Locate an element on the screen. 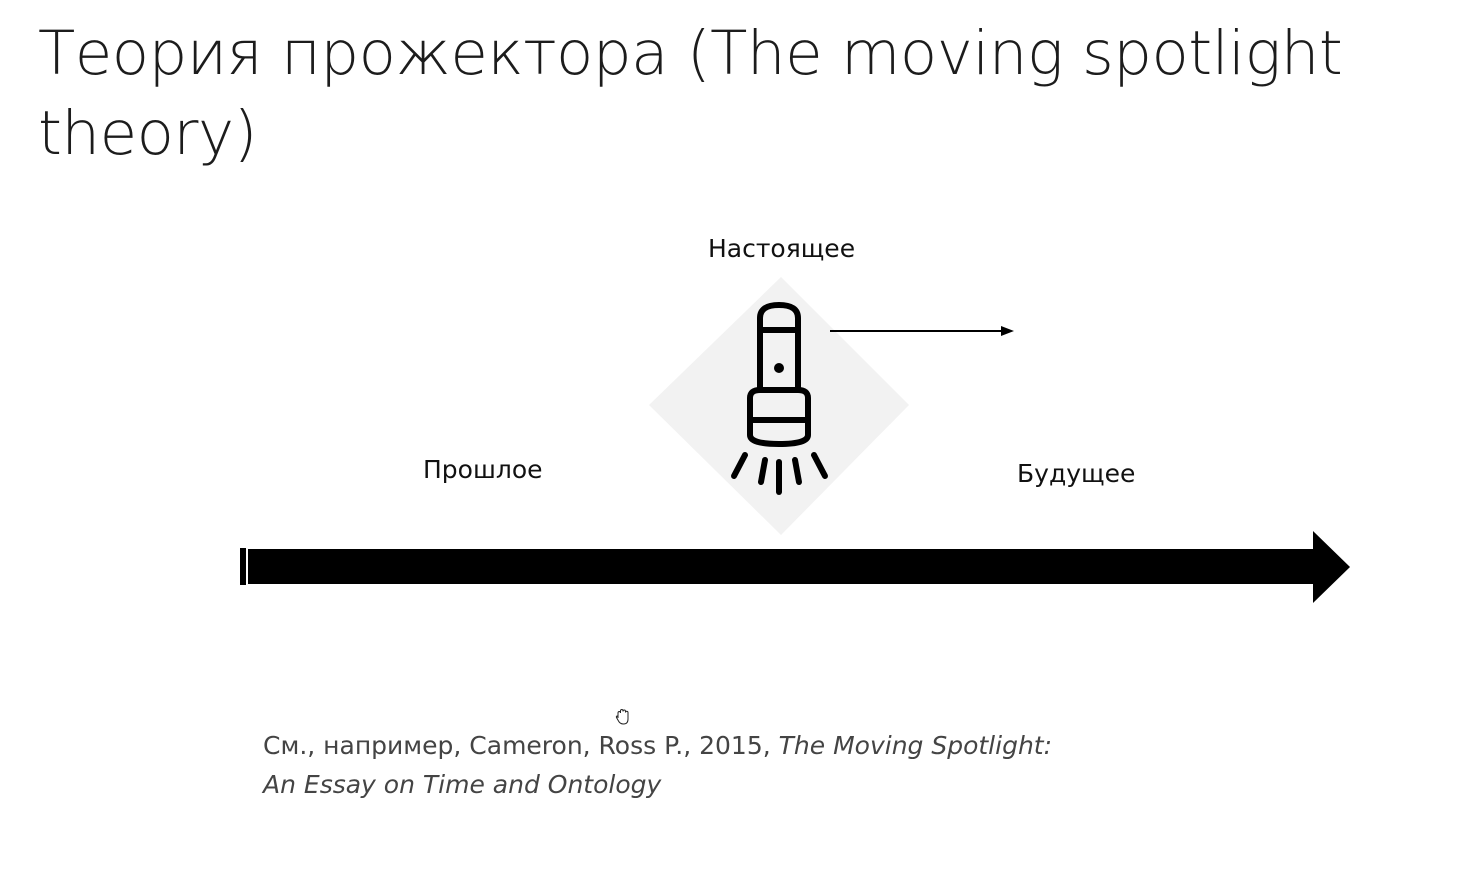 This screenshot has height=896, width=1460. timeline-bar is located at coordinates (782, 566).